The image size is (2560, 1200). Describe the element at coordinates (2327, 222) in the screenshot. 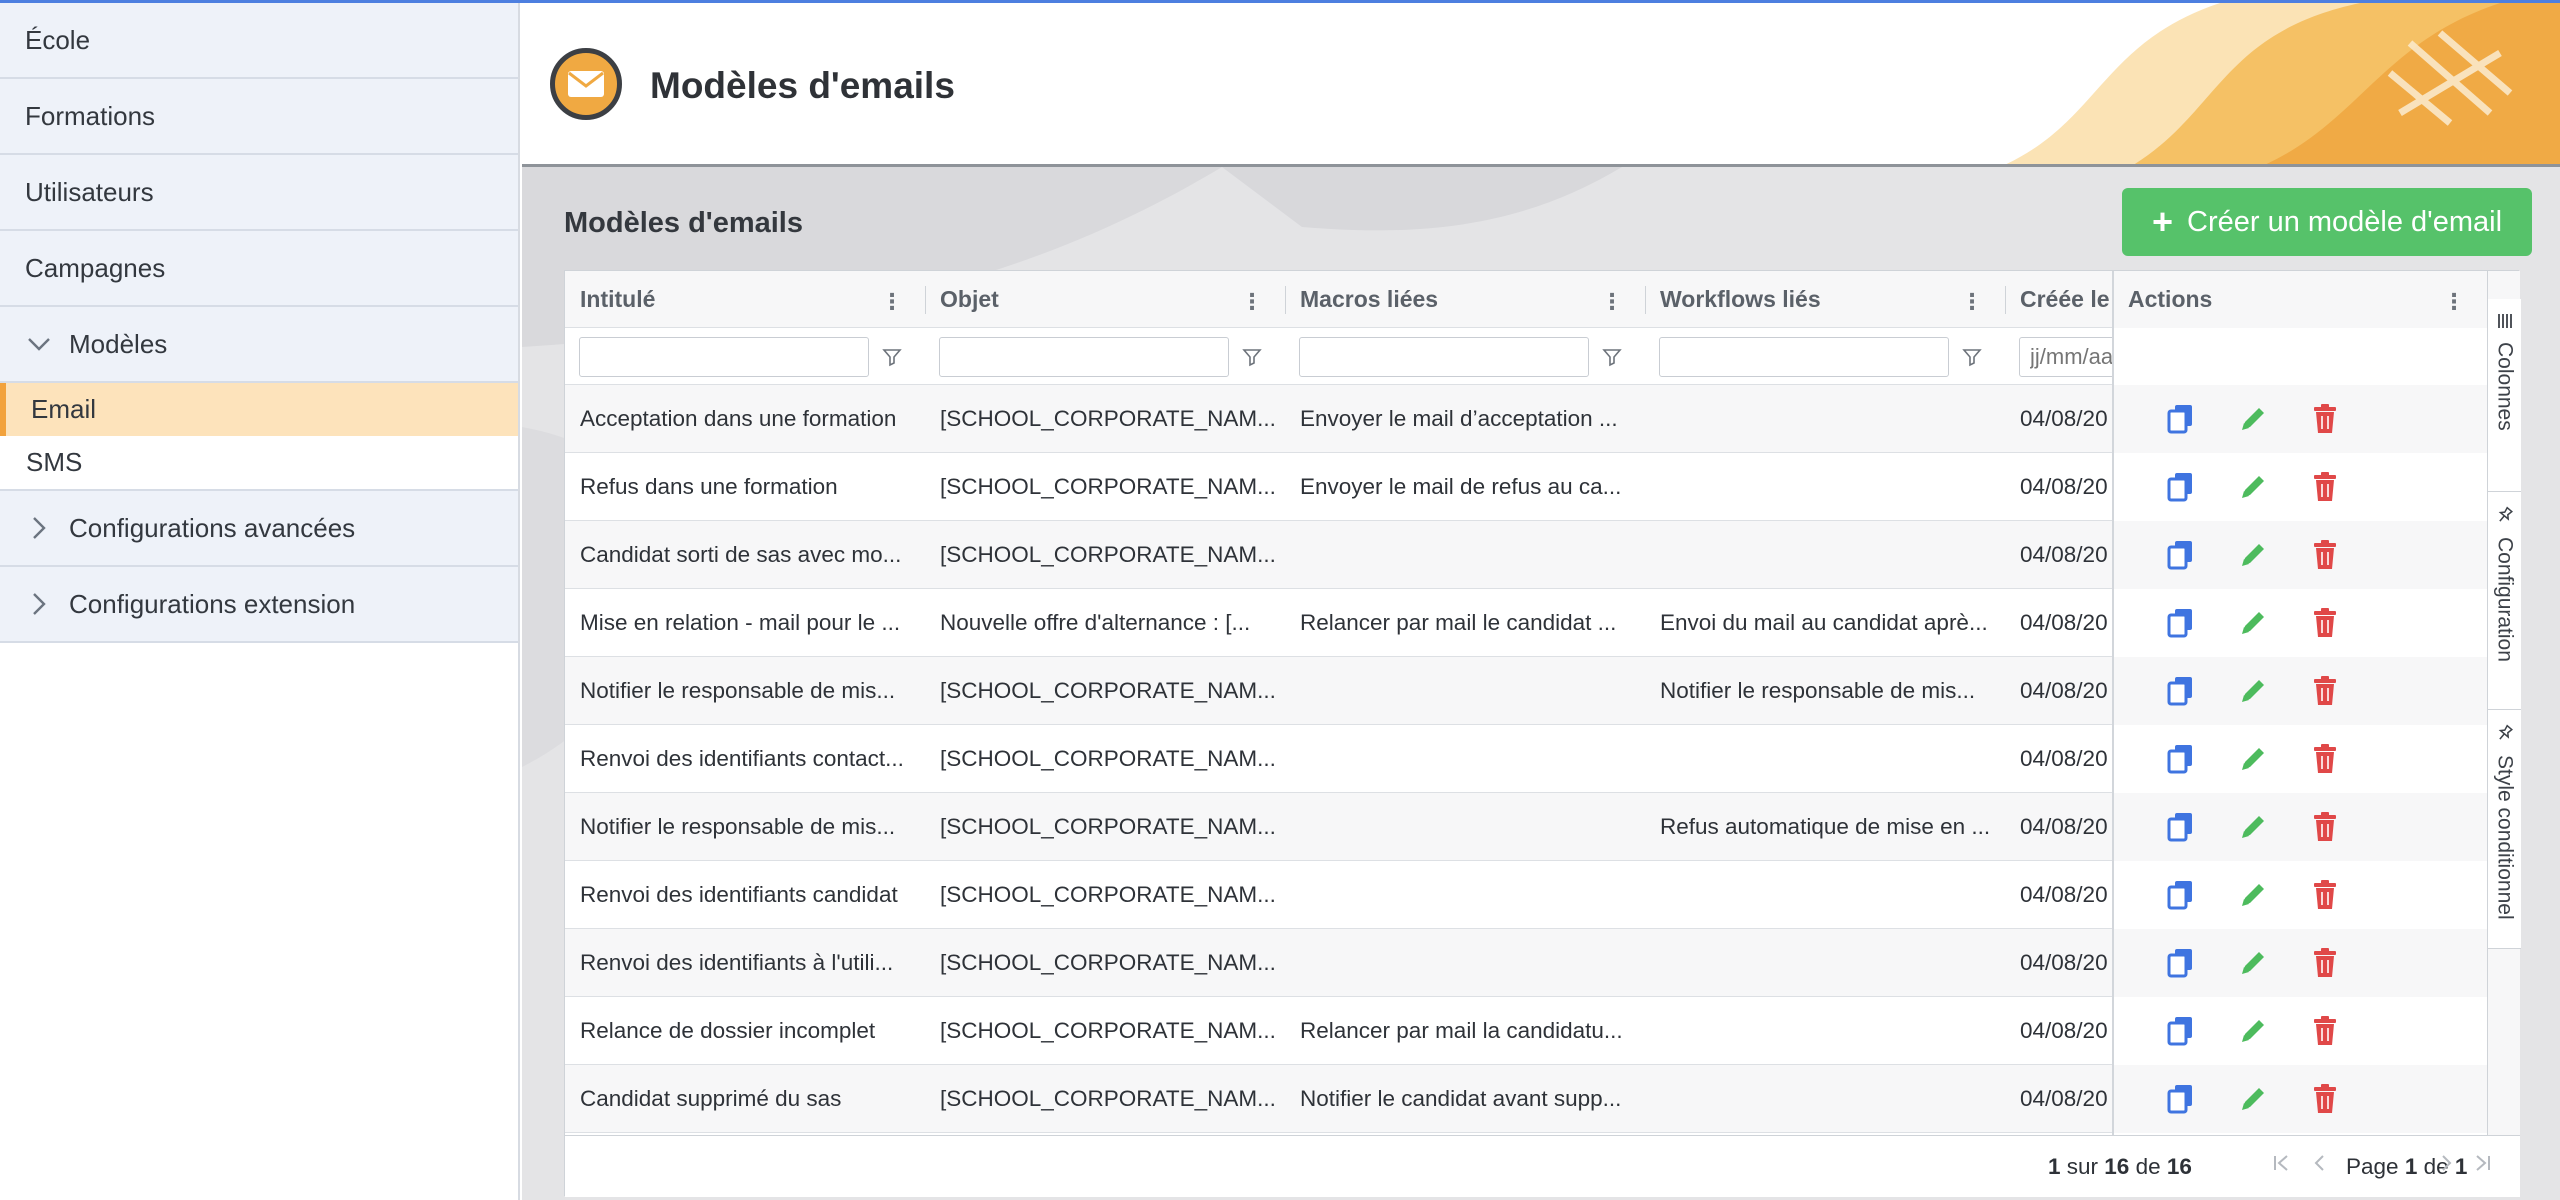

I see `create-email-template-button: + Créer un modèle d'email` at that location.